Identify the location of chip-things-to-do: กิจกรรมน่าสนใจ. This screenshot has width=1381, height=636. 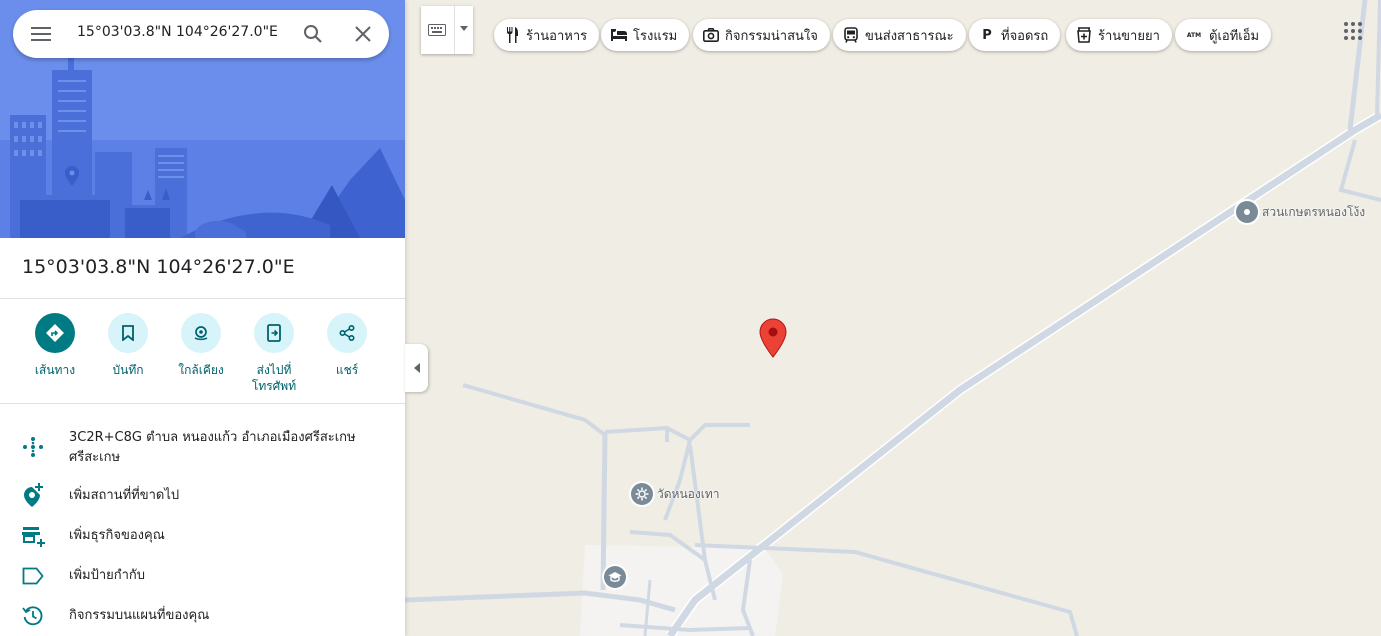
(761, 35).